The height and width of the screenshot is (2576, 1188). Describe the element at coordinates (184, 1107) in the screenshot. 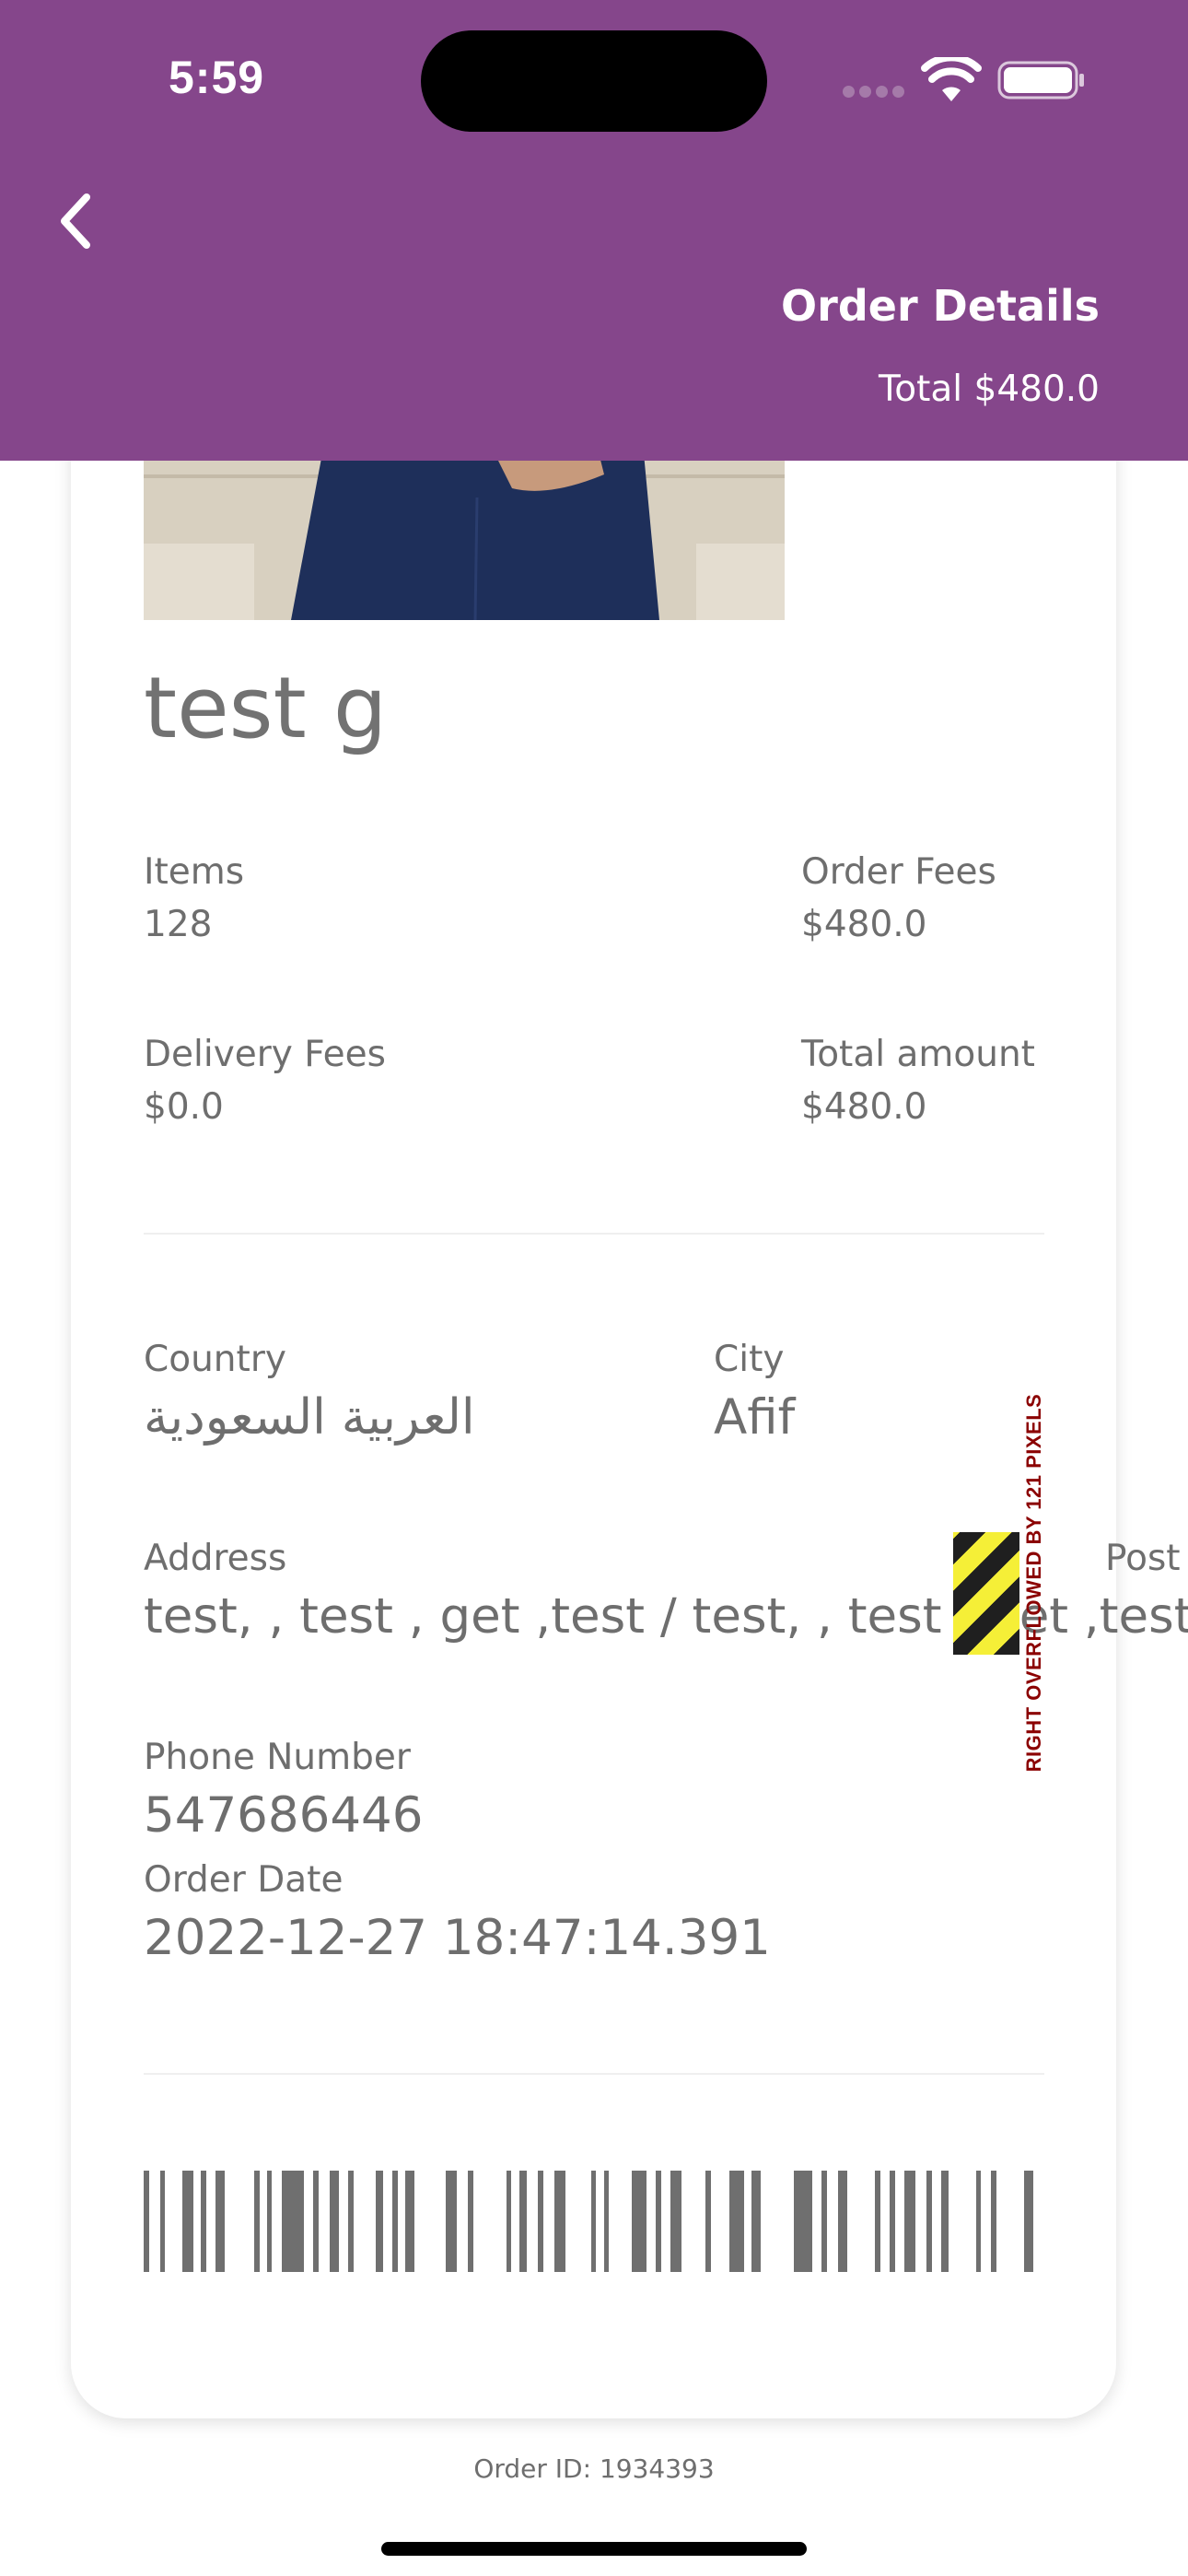

I see `delivery-fees-value: $0.0` at that location.